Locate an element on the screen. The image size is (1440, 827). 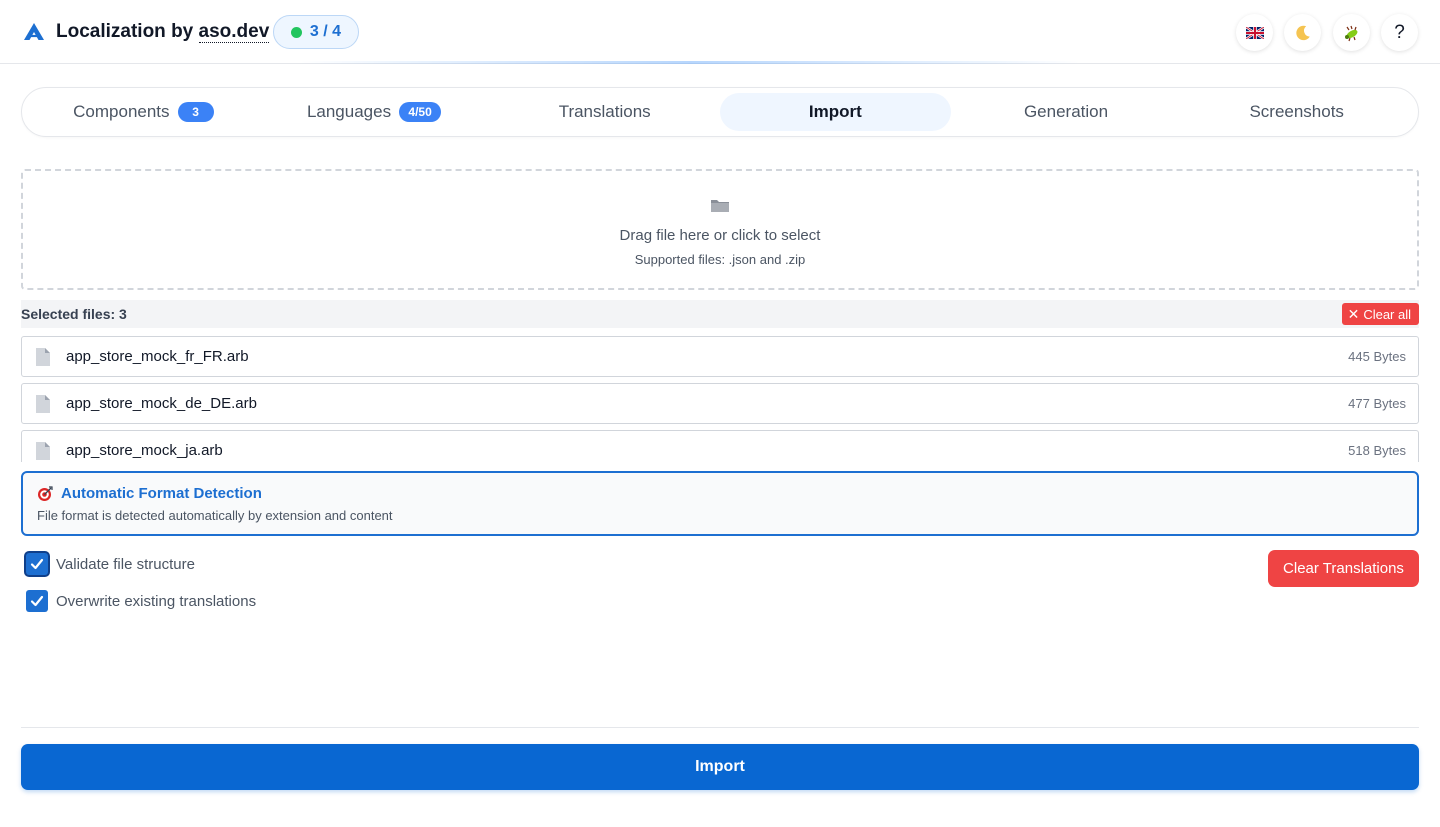
validate-checkbox is located at coordinates (37, 564).